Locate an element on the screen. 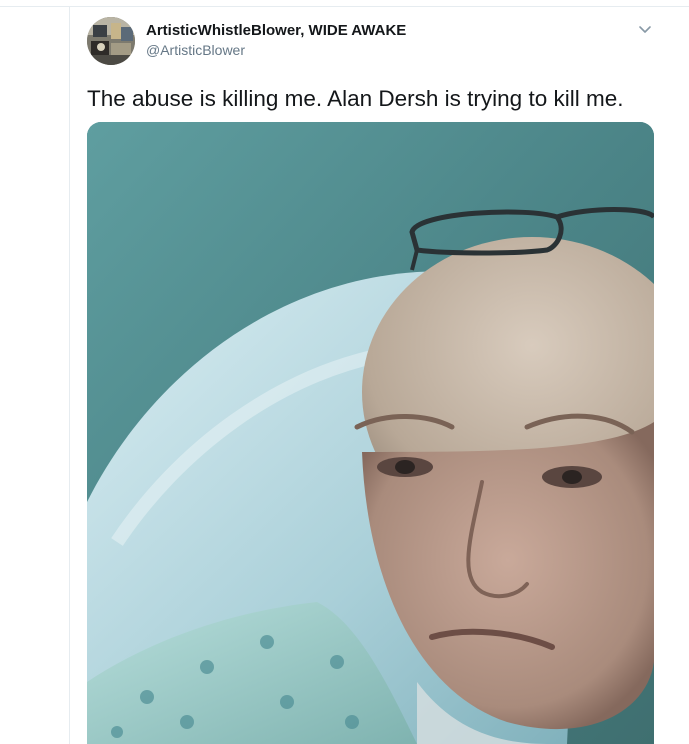 The height and width of the screenshot is (744, 689). author-display-name: ArtisticWhistleBlower, WIDE AWAKE is located at coordinates (276, 30).